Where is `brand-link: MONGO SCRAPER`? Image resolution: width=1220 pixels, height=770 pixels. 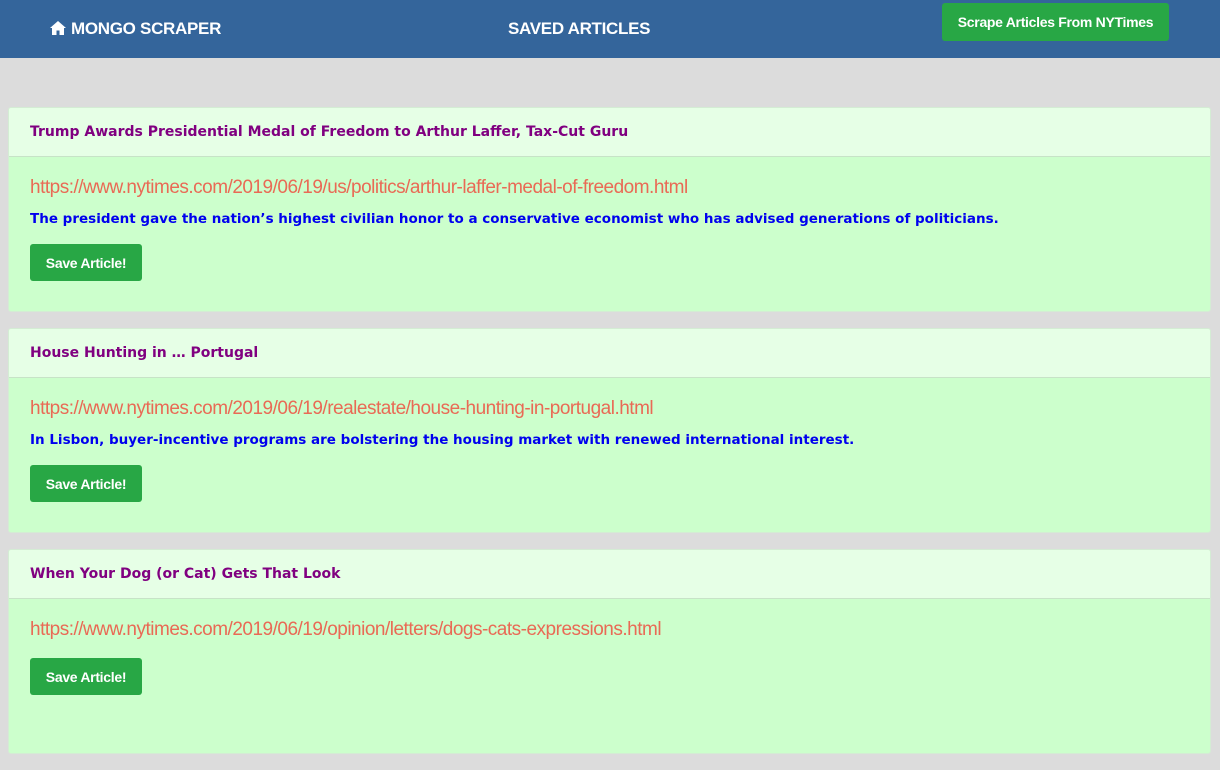
brand-link: MONGO SCRAPER is located at coordinates (135, 29).